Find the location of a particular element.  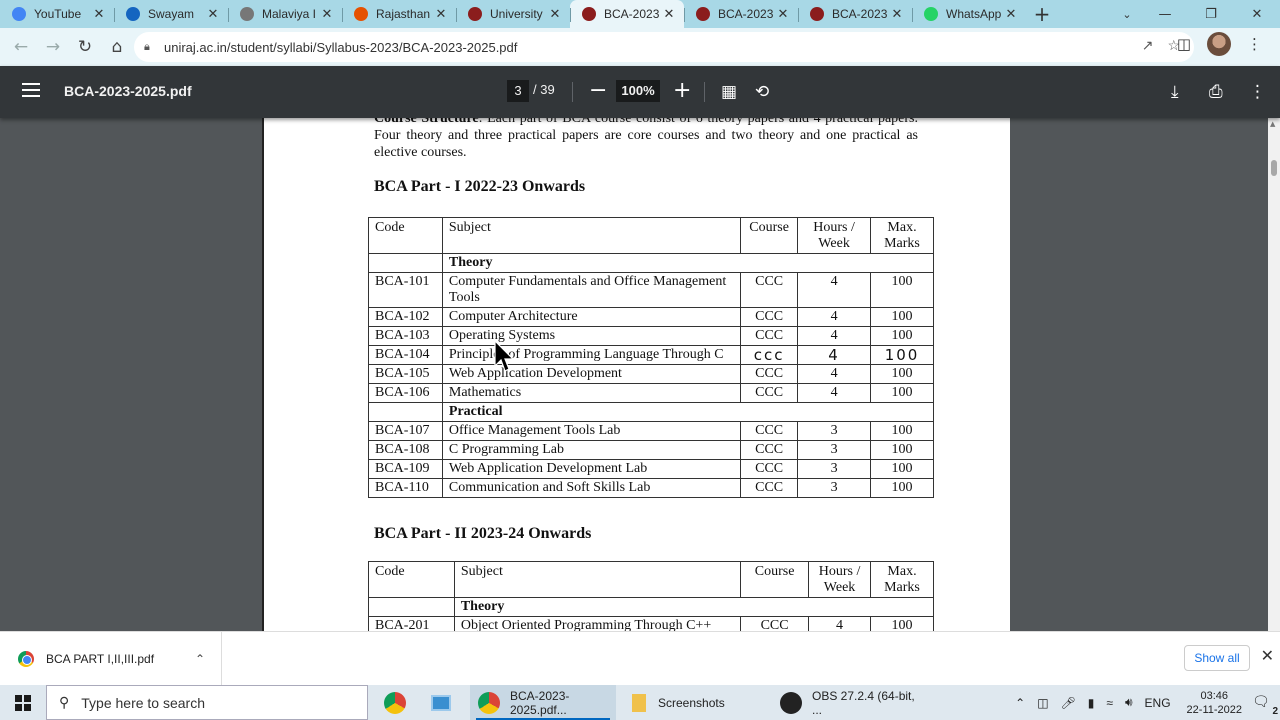

minimize-icon: — is located at coordinates (1165, 14).